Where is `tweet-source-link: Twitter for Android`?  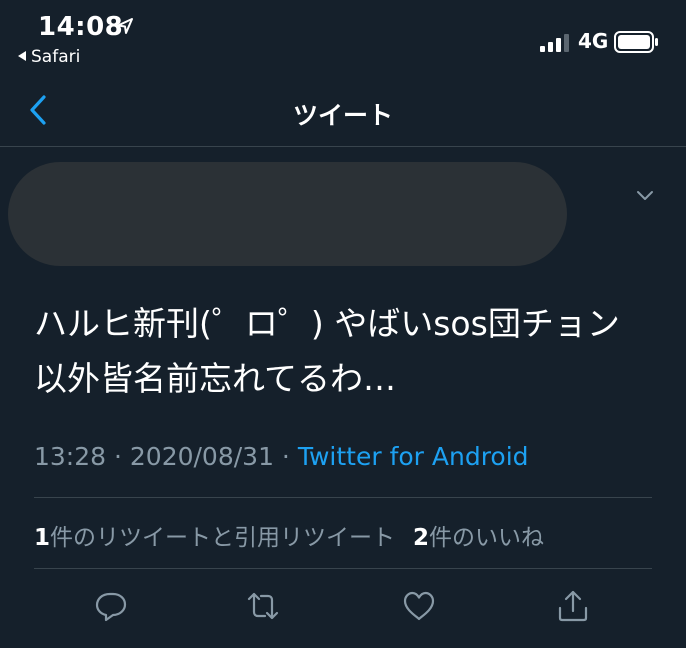
tweet-source-link: Twitter for Android is located at coordinates (413, 456).